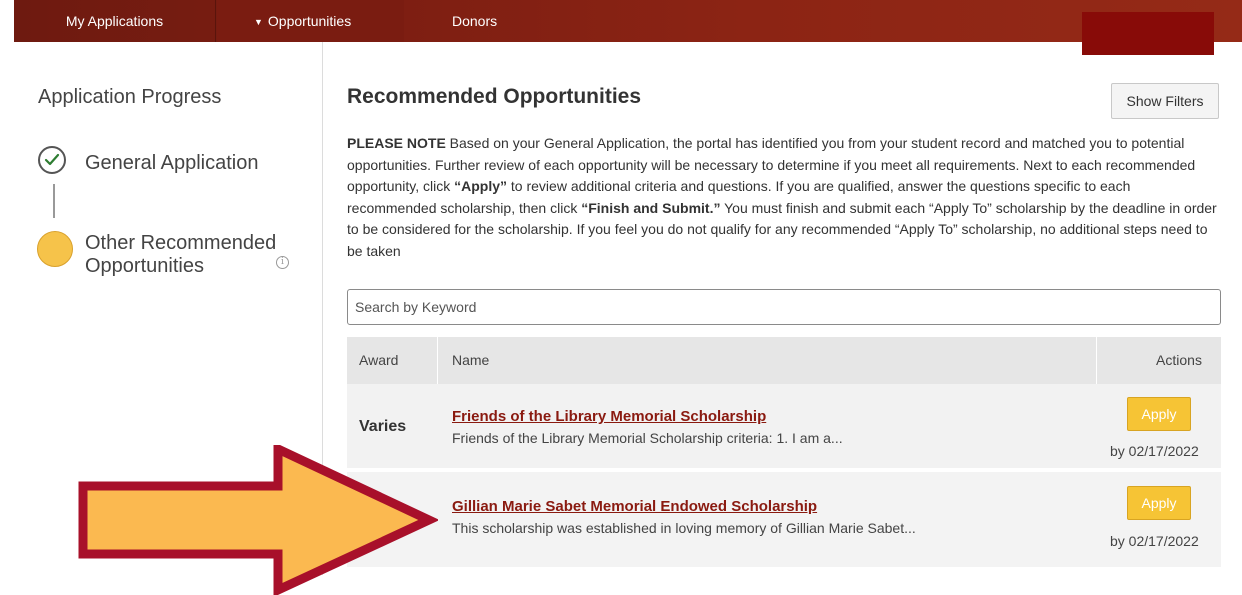  Describe the element at coordinates (282, 262) in the screenshot. I see `info-icon: i` at that location.